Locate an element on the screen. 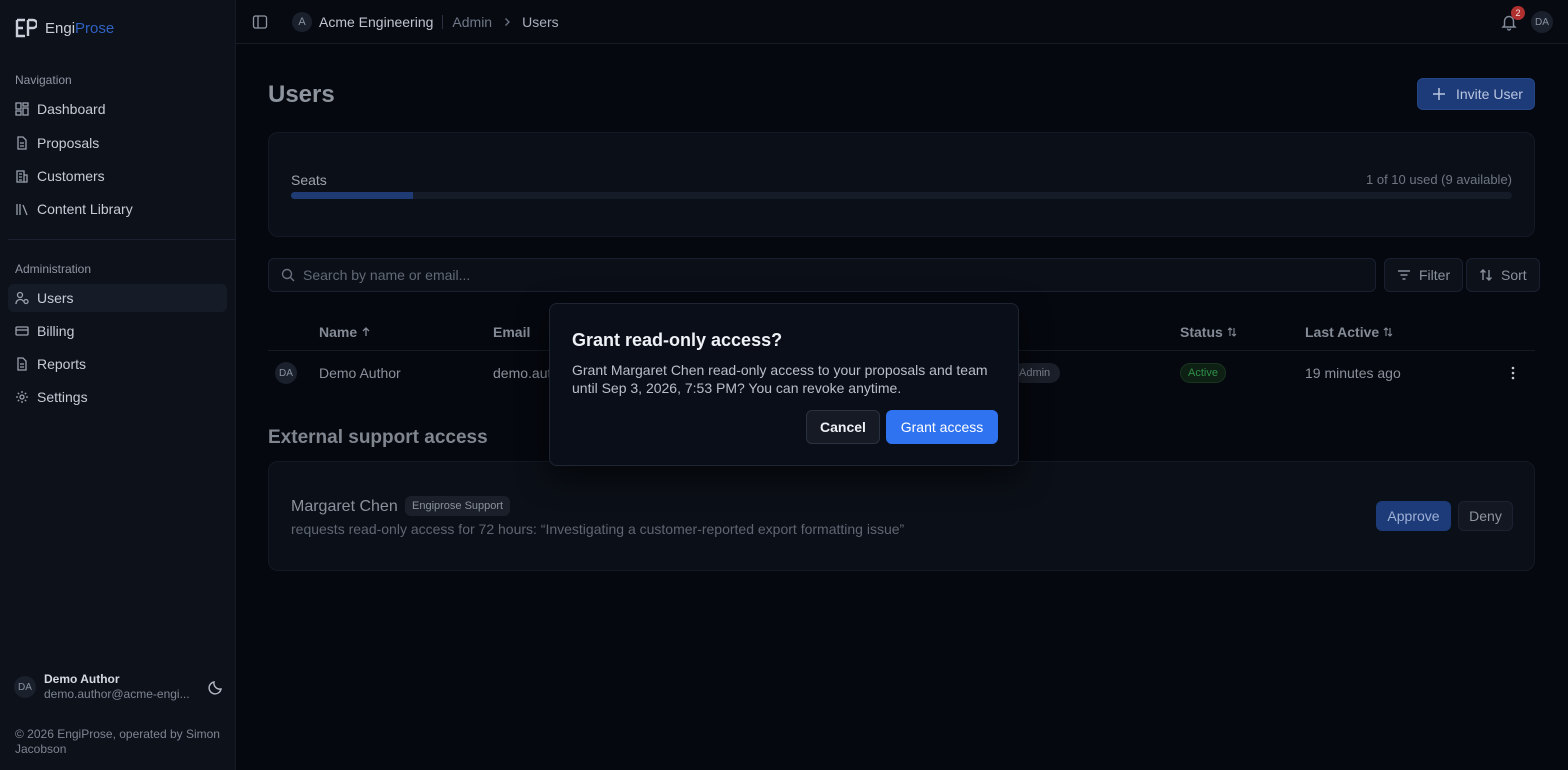 The image size is (1568, 770). grid-icon is located at coordinates (22, 109).